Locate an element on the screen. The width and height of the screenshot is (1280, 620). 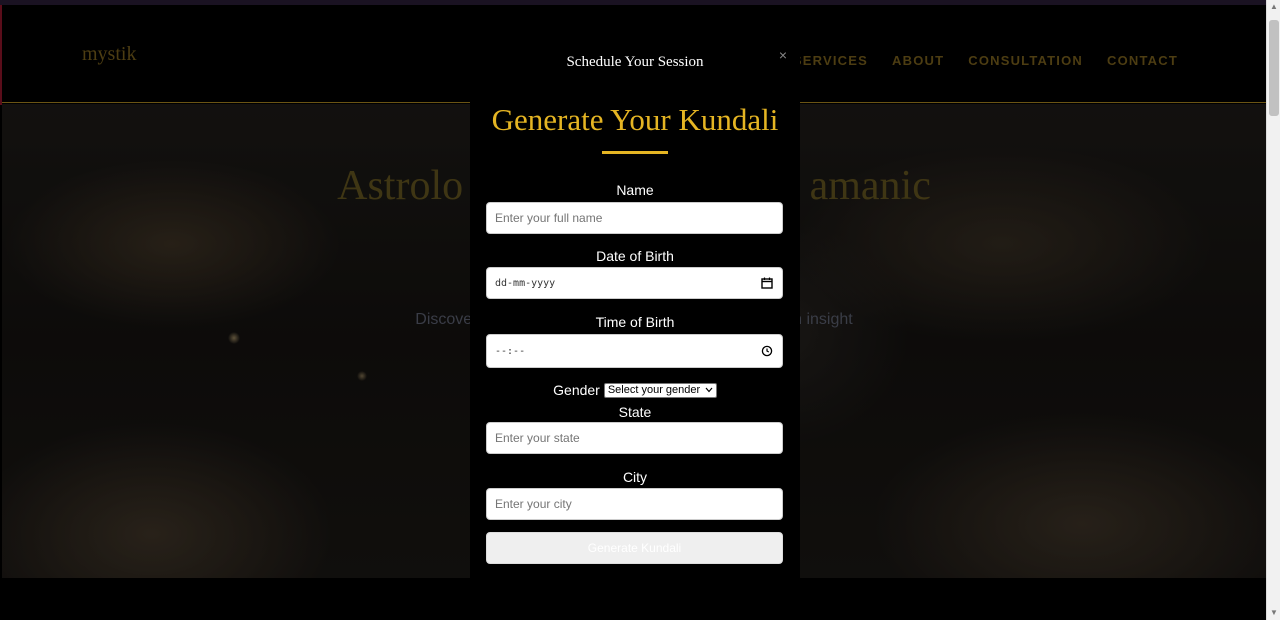
close-icon: × is located at coordinates (783, 55).